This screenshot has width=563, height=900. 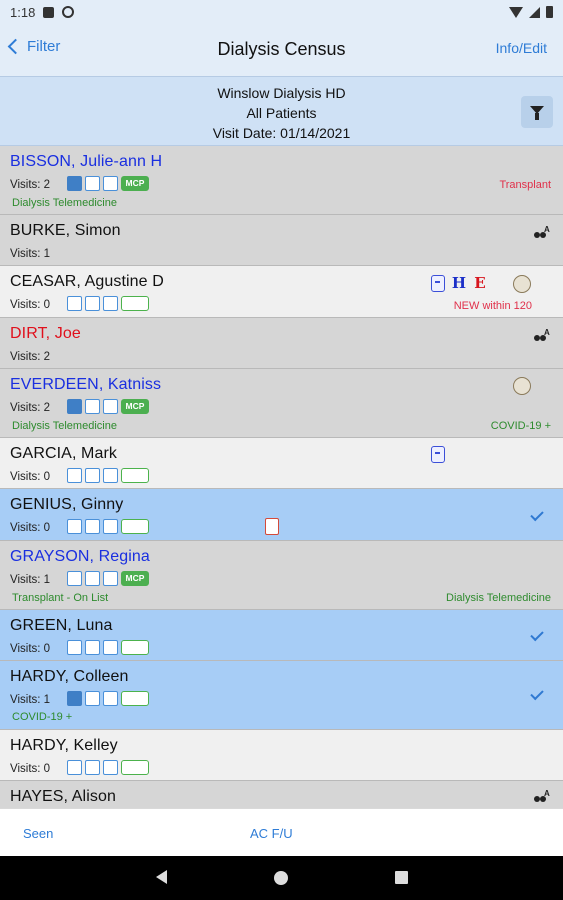 What do you see at coordinates (271, 833) in the screenshot?
I see `ac-fu-button: AC F/U` at bounding box center [271, 833].